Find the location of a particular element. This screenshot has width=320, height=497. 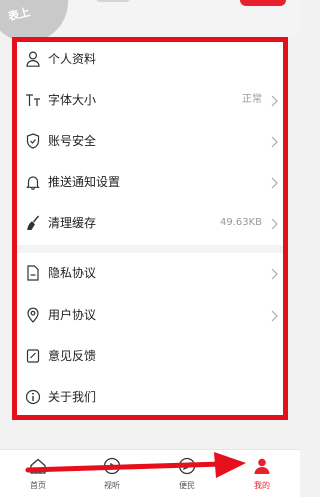

section-divider is located at coordinates (150, 249).